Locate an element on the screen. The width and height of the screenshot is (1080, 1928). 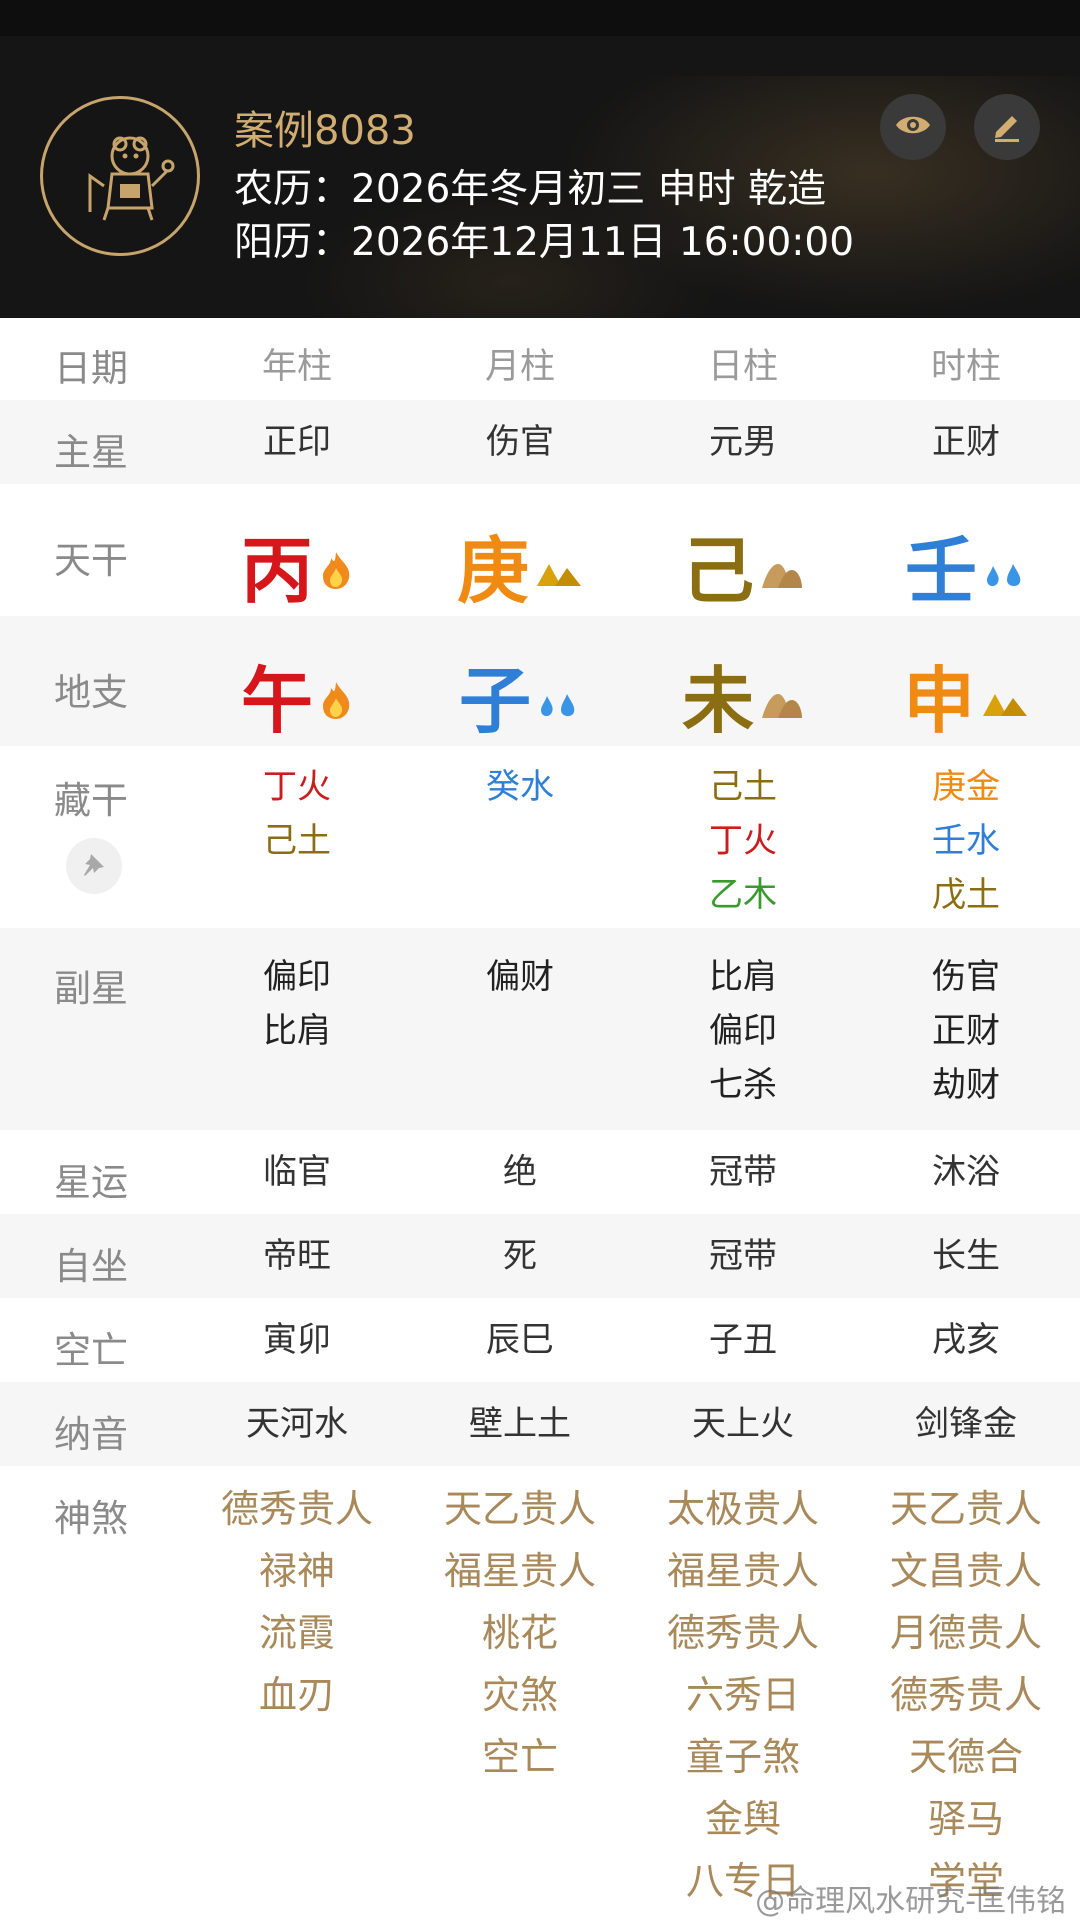
pin-button is located at coordinates (94, 866).